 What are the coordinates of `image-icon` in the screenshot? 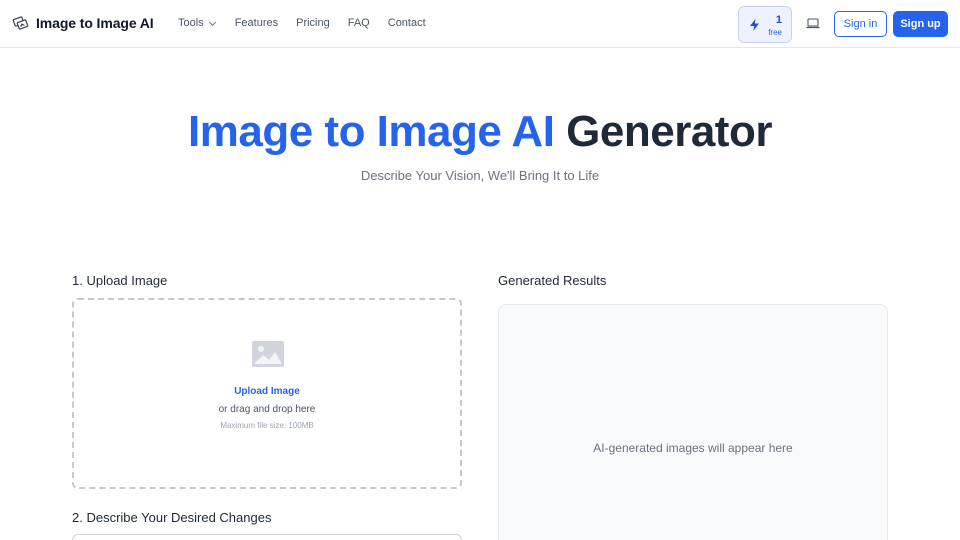 It's located at (268, 354).